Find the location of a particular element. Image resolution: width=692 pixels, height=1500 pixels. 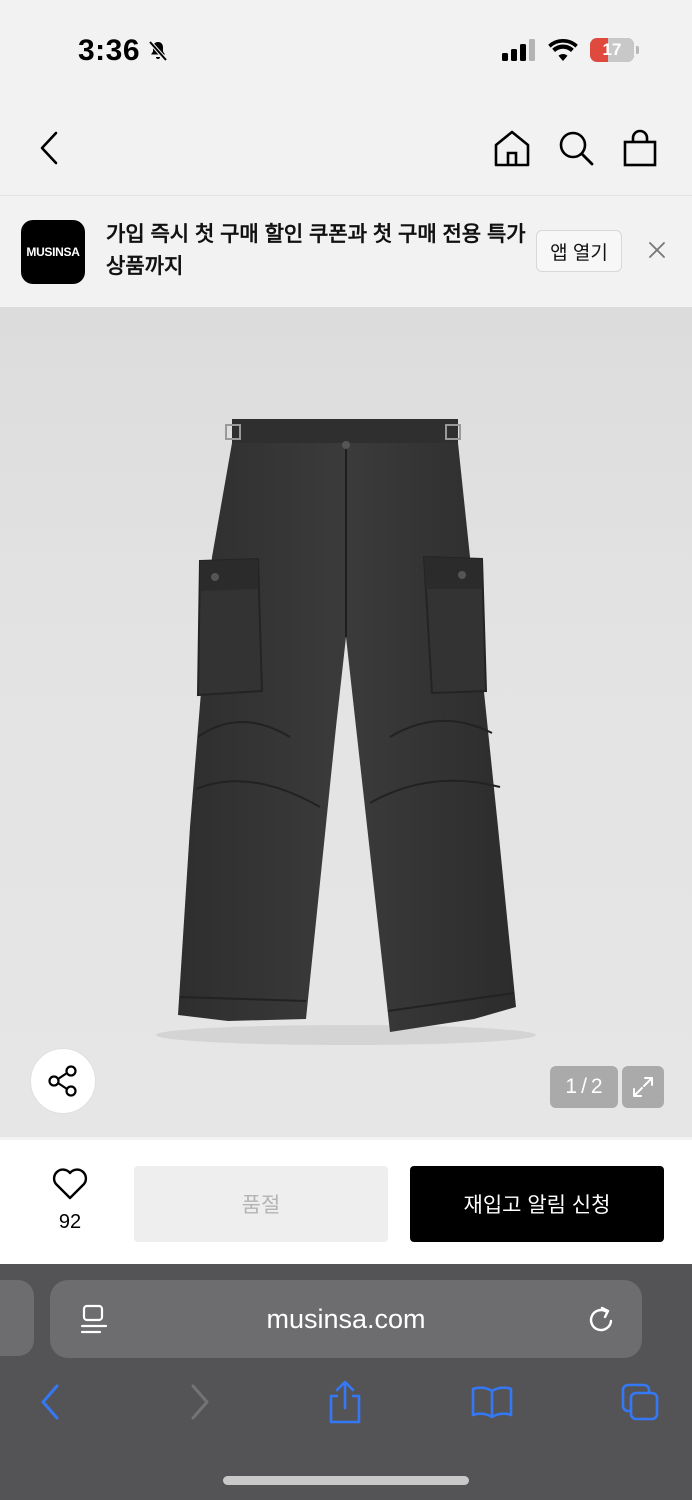

share-icon is located at coordinates (345, 1402).